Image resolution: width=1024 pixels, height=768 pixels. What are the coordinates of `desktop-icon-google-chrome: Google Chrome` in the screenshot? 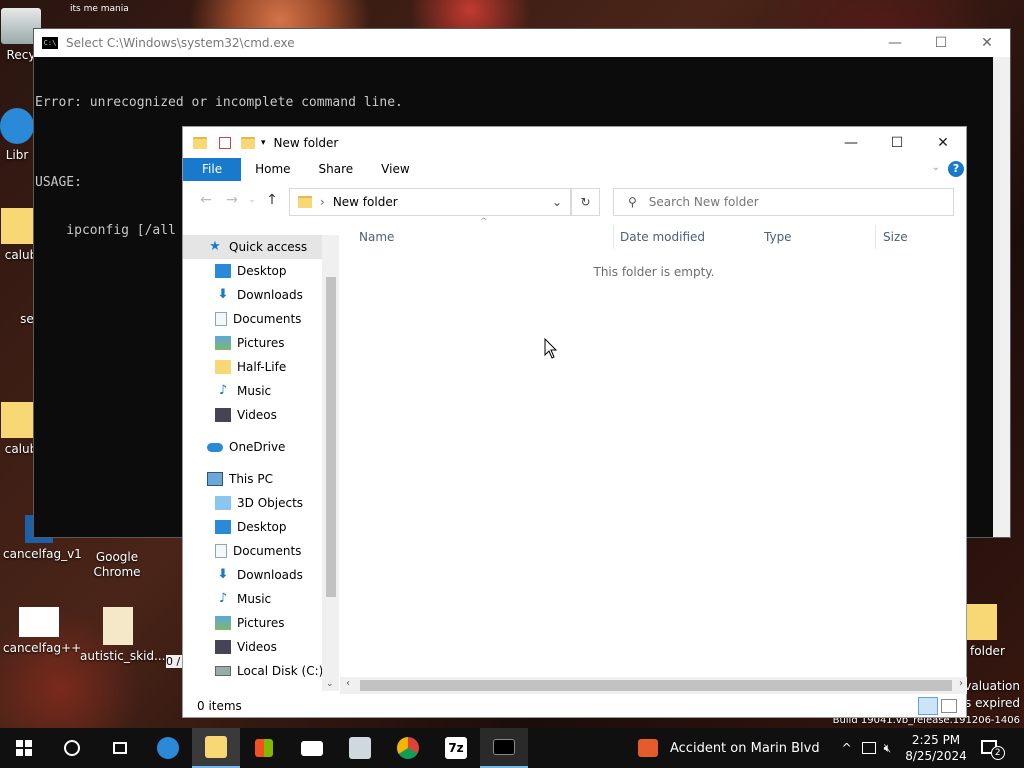 It's located at (117, 565).